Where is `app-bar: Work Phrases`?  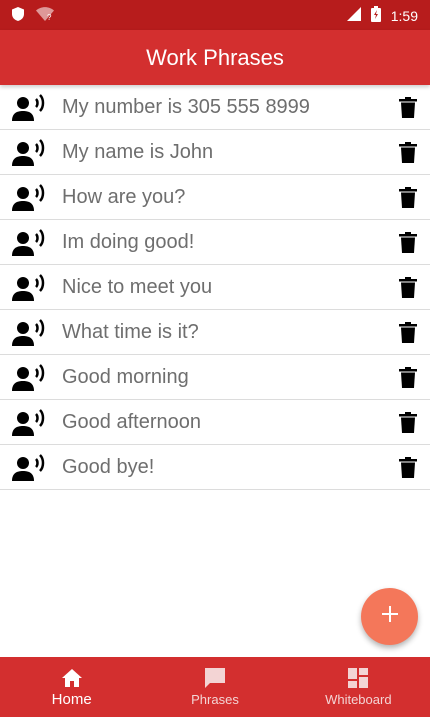
app-bar: Work Phrases is located at coordinates (215, 57).